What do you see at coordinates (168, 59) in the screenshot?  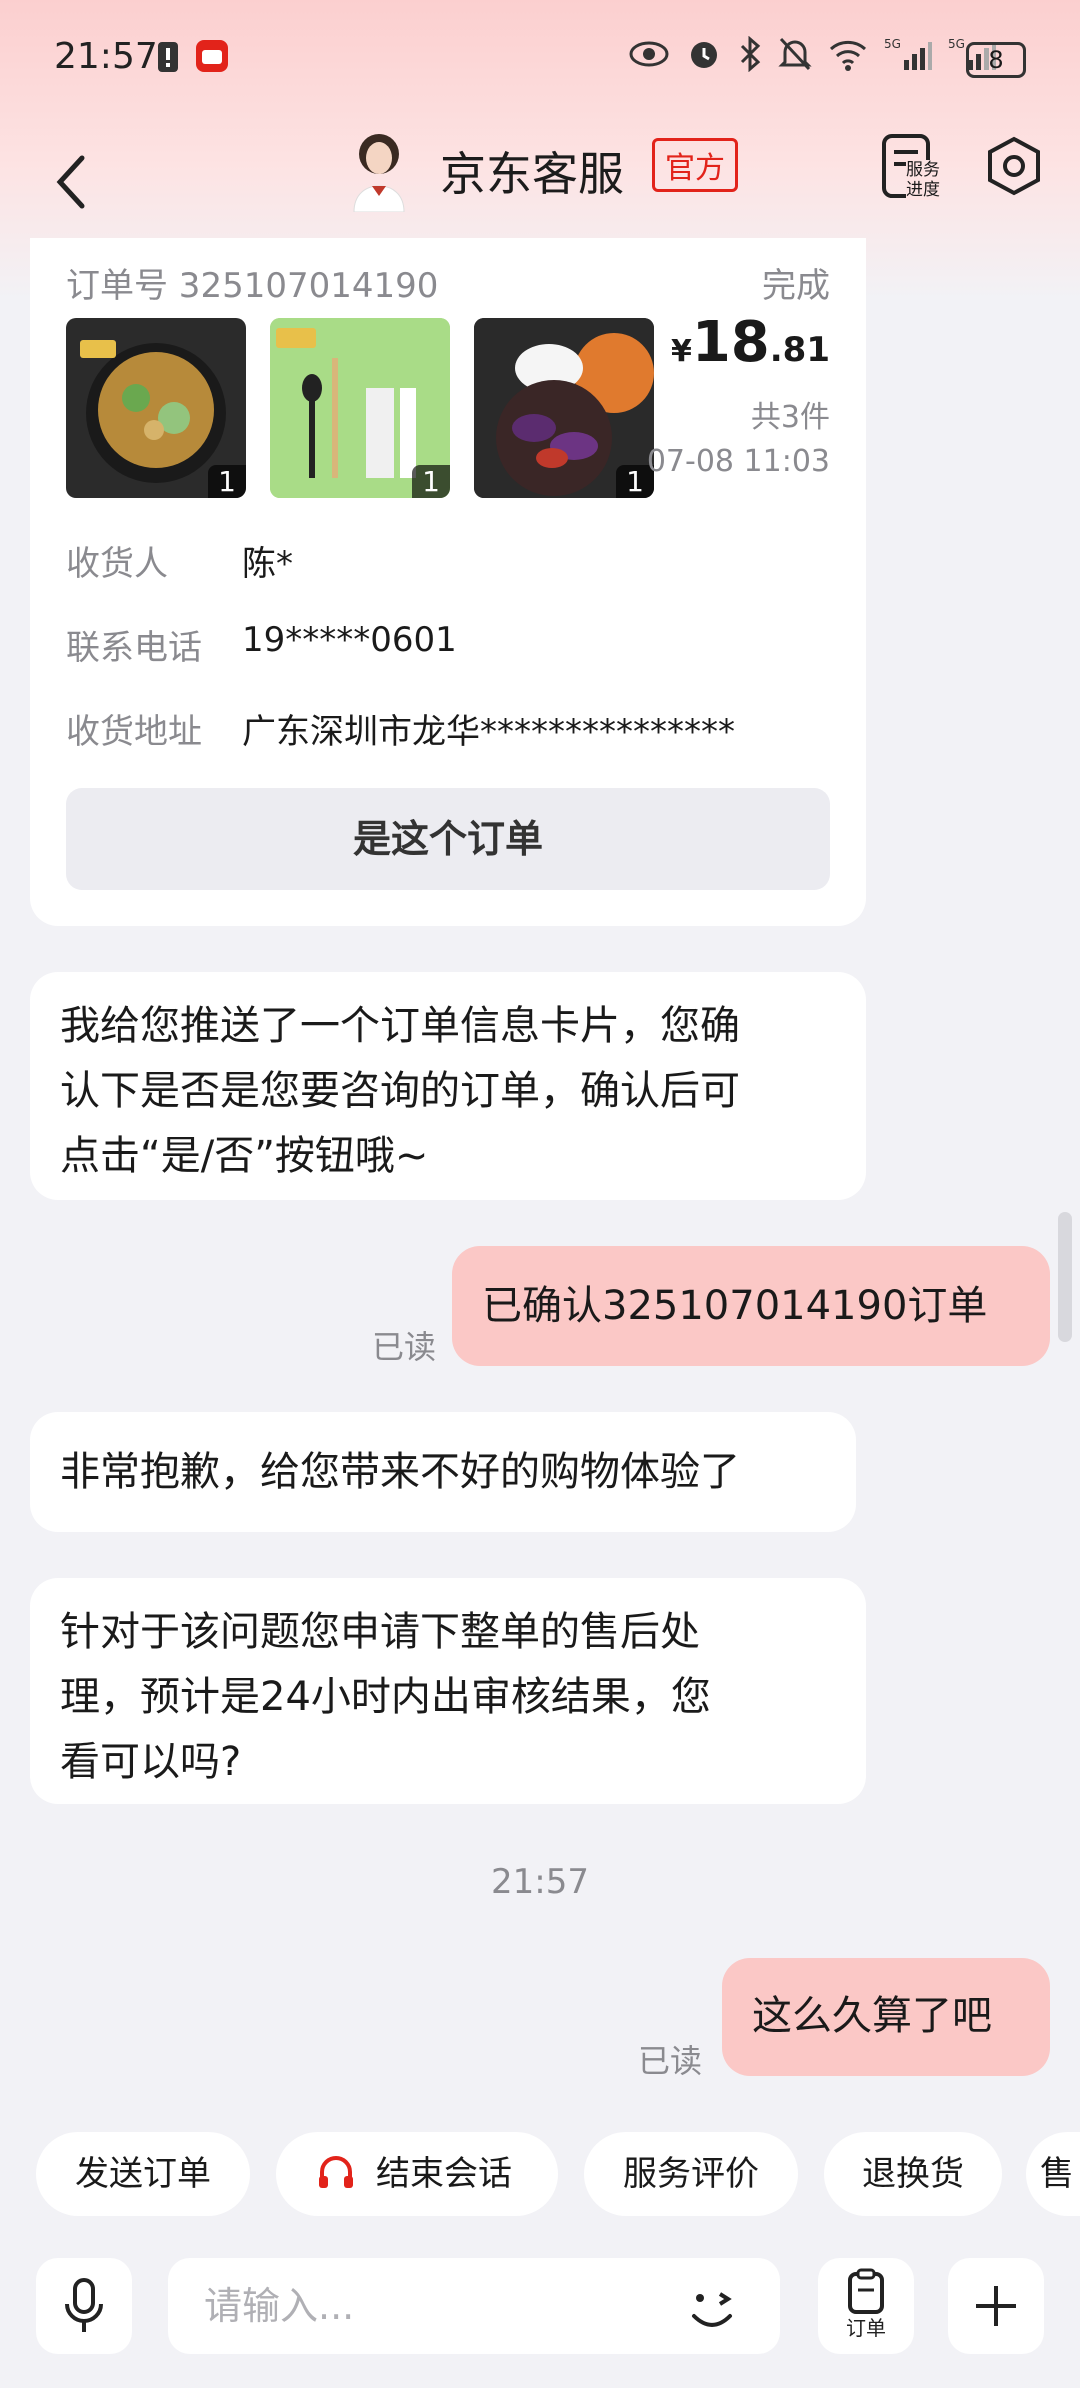 I see `alert-icon` at bounding box center [168, 59].